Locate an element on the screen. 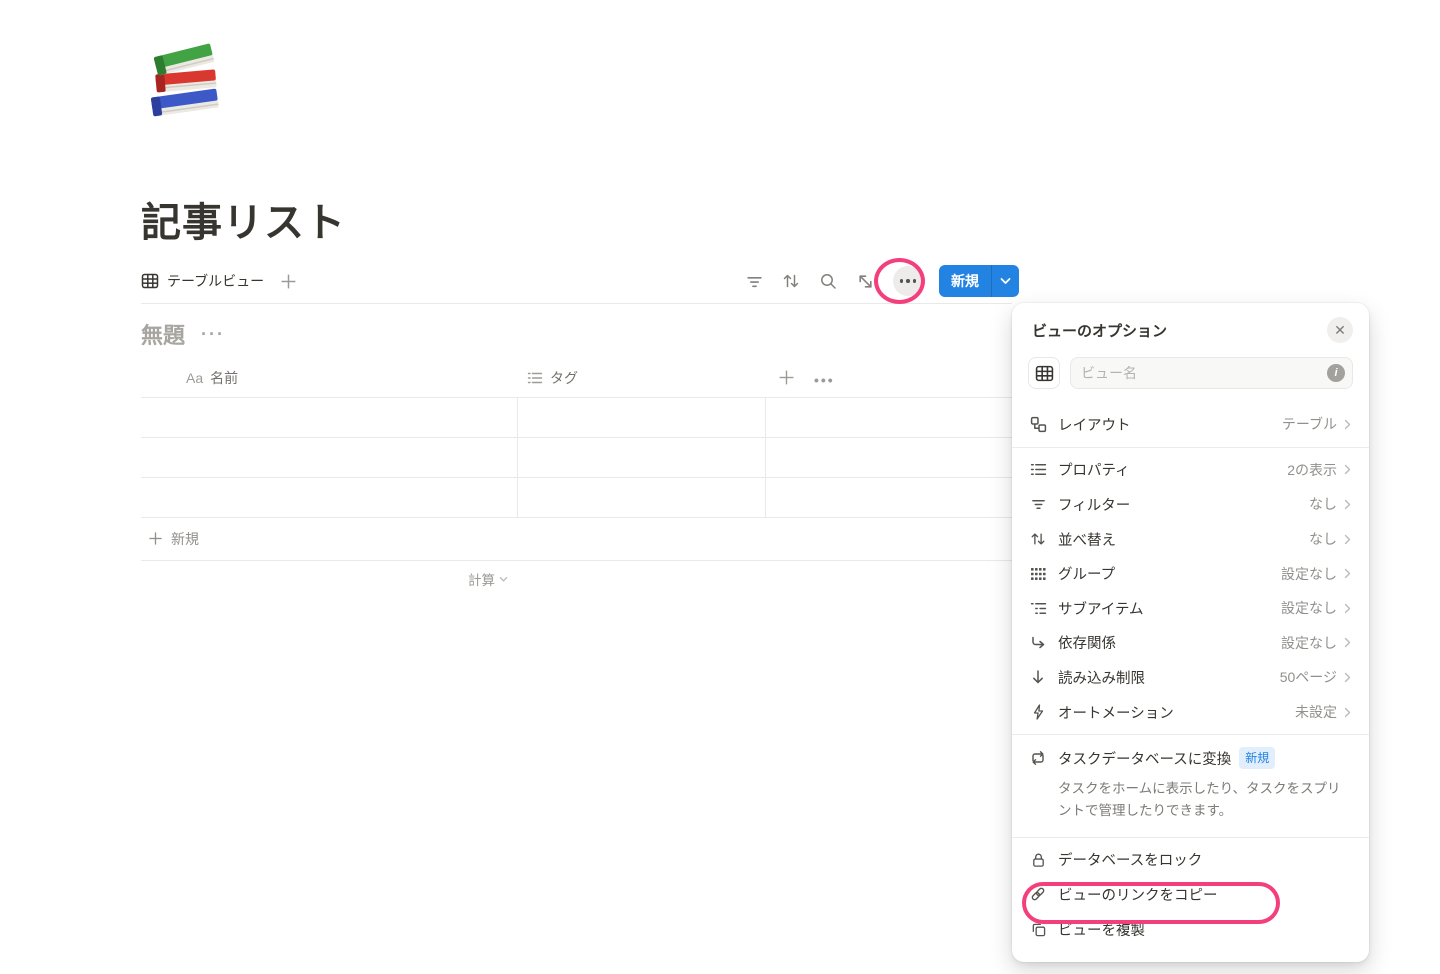  lock-icon is located at coordinates (1038, 860).